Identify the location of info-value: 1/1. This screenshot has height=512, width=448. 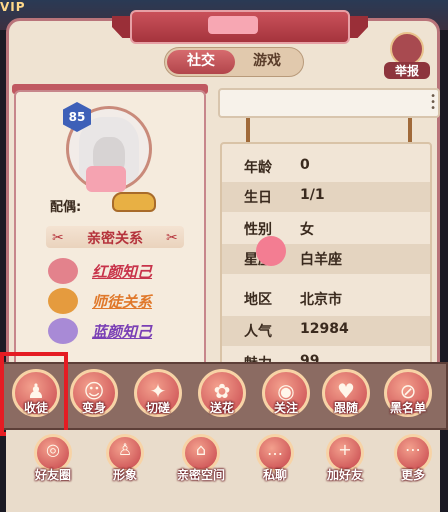
(312, 195).